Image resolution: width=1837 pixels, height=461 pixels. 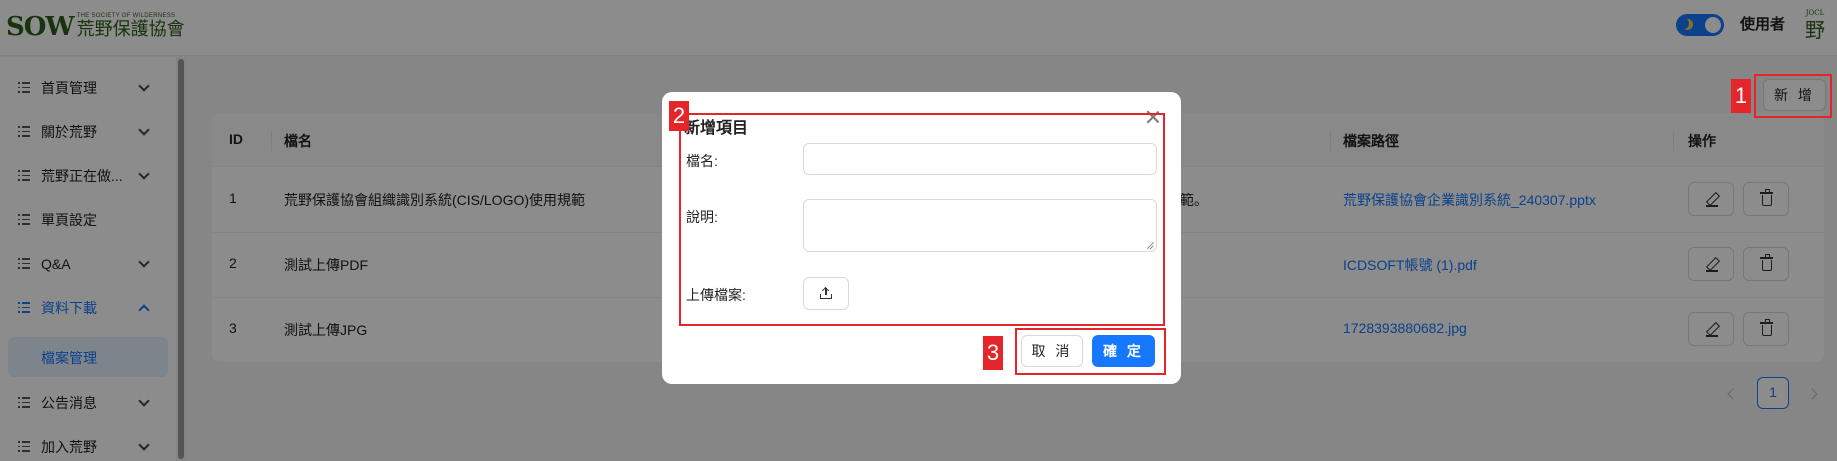 What do you see at coordinates (679, 116) in the screenshot?
I see `annotation-number-2: 2` at bounding box center [679, 116].